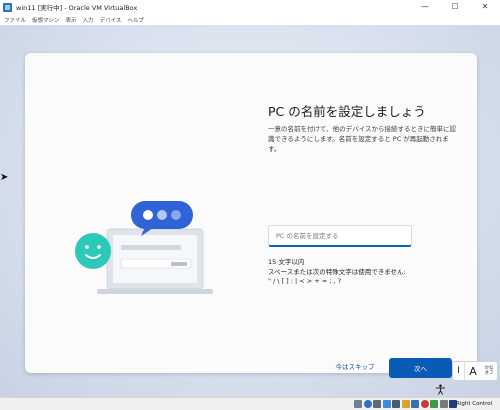  I want to click on window-controls: — ☐ ✕, so click(455, 7).